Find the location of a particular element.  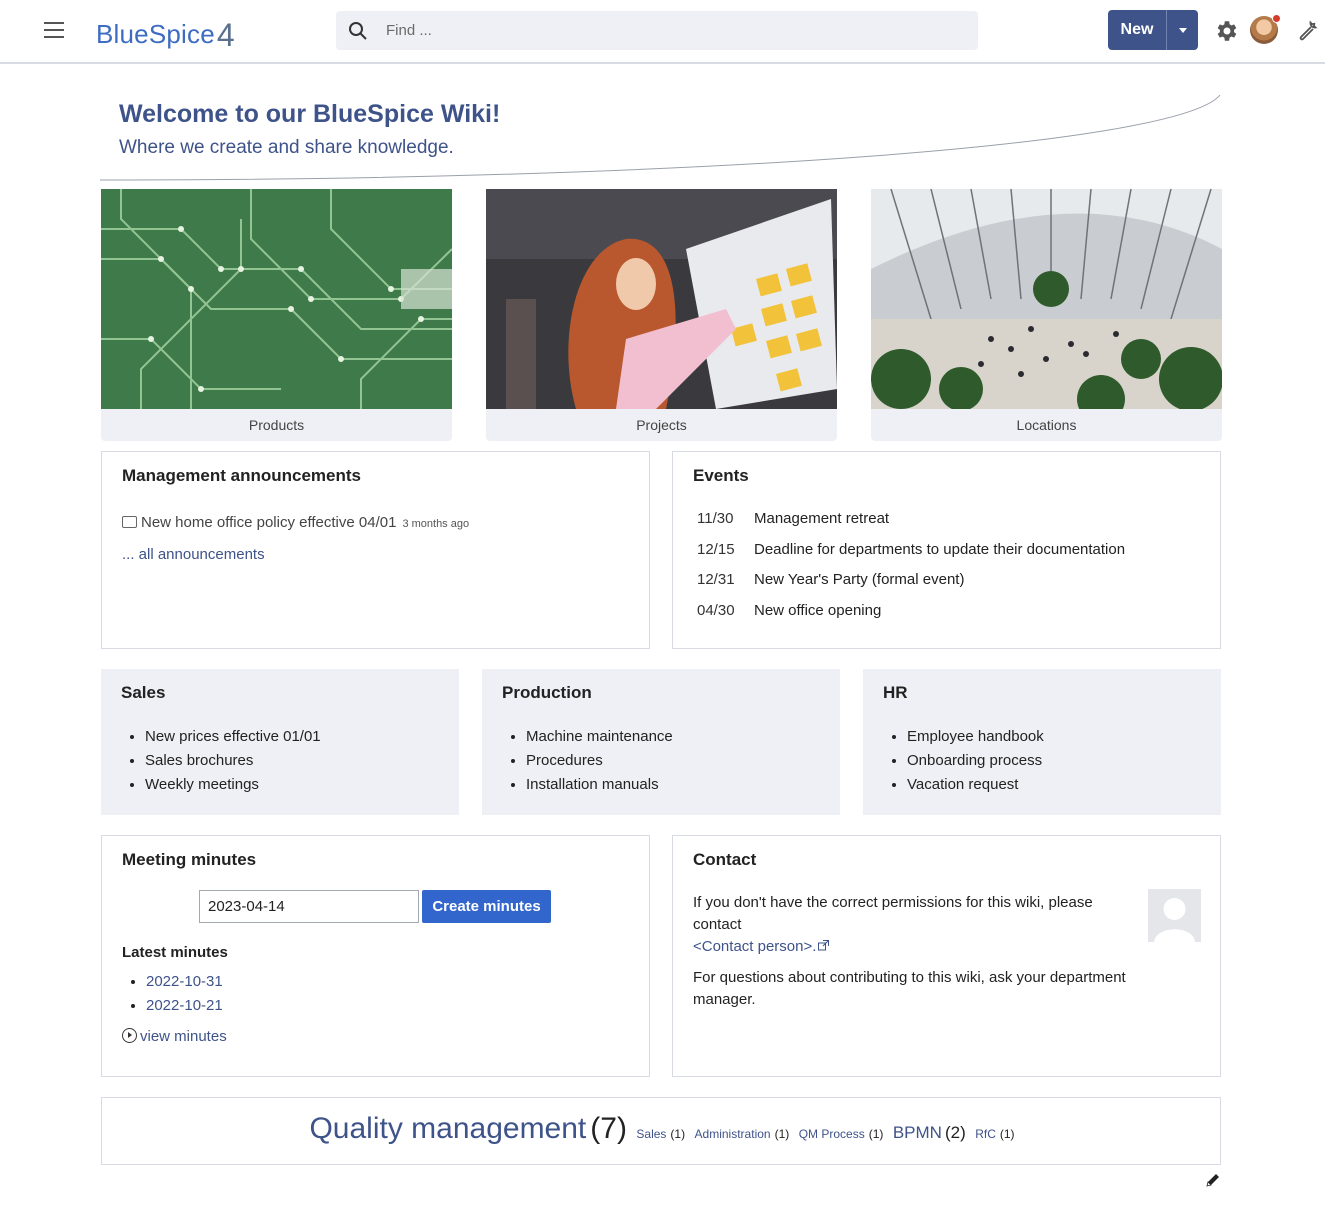

event-row: 12/31 New Year's Party (formal event) is located at coordinates (911, 586).